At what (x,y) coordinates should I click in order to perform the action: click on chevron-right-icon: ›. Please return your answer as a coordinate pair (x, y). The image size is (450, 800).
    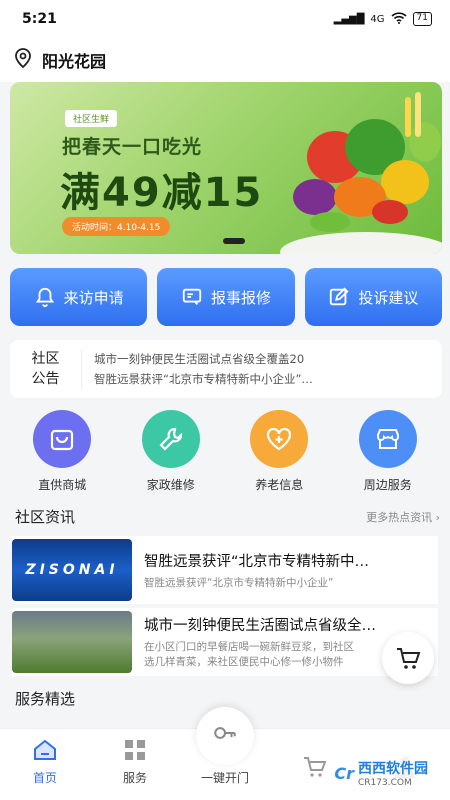
    Looking at the image, I should click on (437, 517).